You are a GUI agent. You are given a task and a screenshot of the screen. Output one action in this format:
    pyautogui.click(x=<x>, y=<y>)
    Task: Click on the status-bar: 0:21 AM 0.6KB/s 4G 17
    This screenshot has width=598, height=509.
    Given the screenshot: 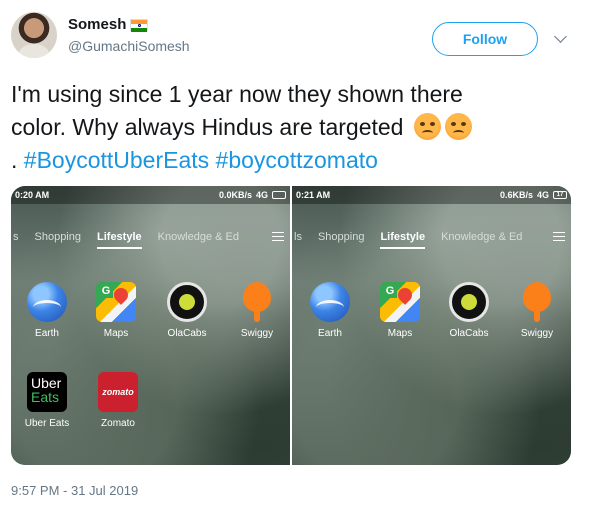 What is the action you would take?
    pyautogui.click(x=431, y=195)
    